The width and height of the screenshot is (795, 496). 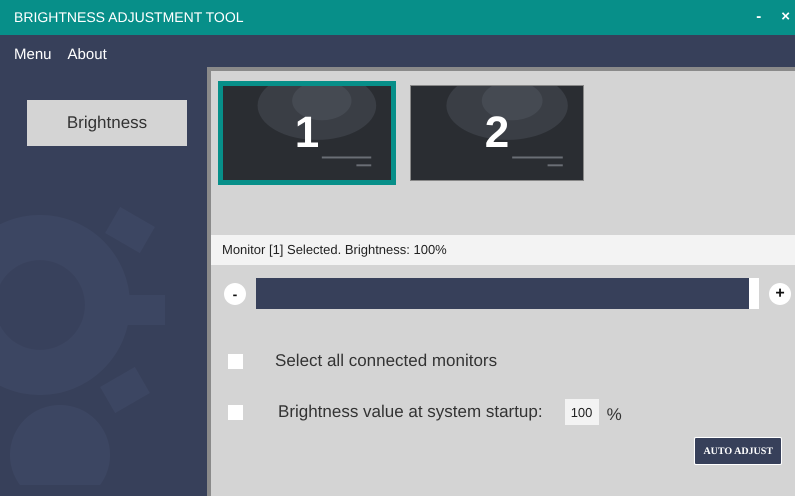 I want to click on value-field: 100, so click(x=581, y=412).